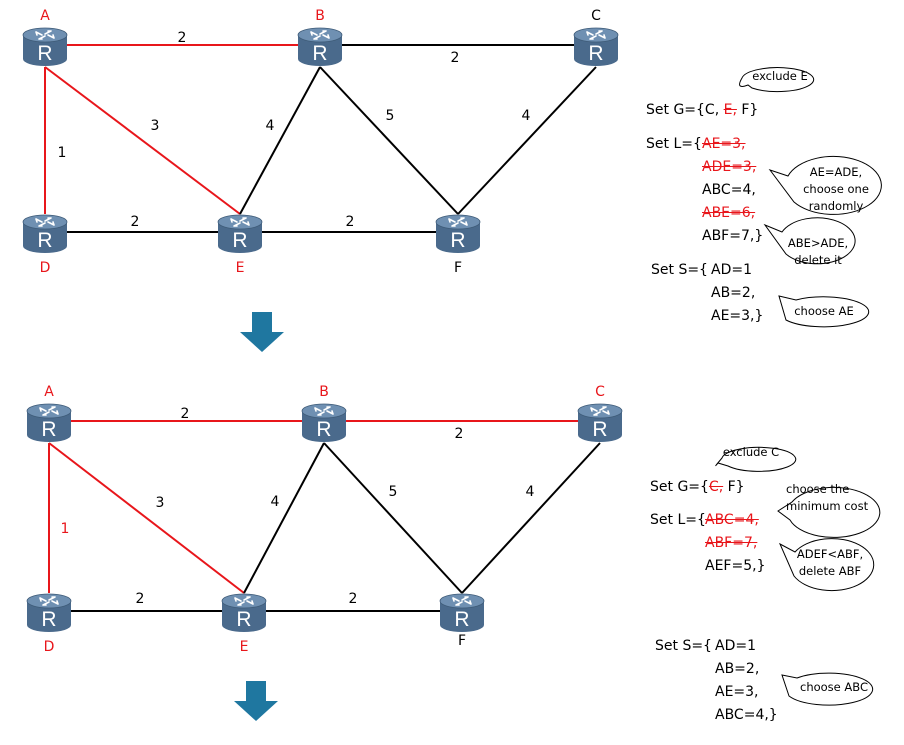 This screenshot has width=904, height=745. I want to click on set-g-struck: E,, so click(730, 110).